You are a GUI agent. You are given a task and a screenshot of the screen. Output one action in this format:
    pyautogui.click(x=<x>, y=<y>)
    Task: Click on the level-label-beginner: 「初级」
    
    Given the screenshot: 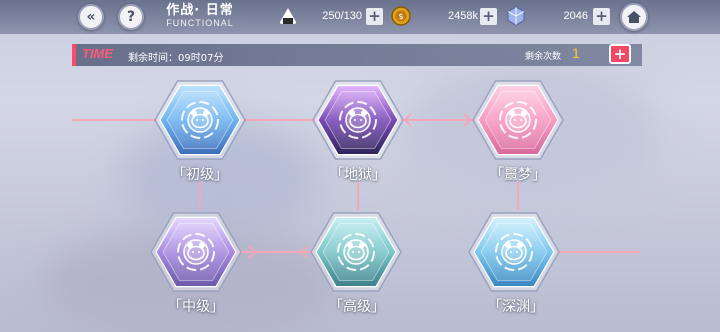 What is the action you would take?
    pyautogui.click(x=200, y=175)
    